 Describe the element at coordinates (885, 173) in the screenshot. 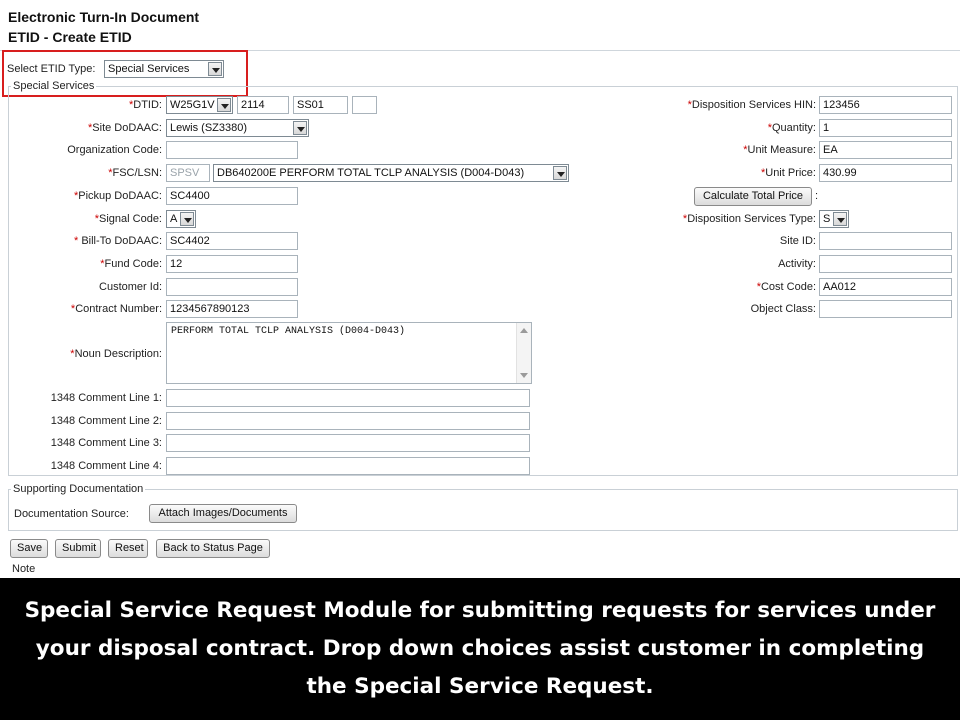

I see `unit-price-field: 430.99` at that location.